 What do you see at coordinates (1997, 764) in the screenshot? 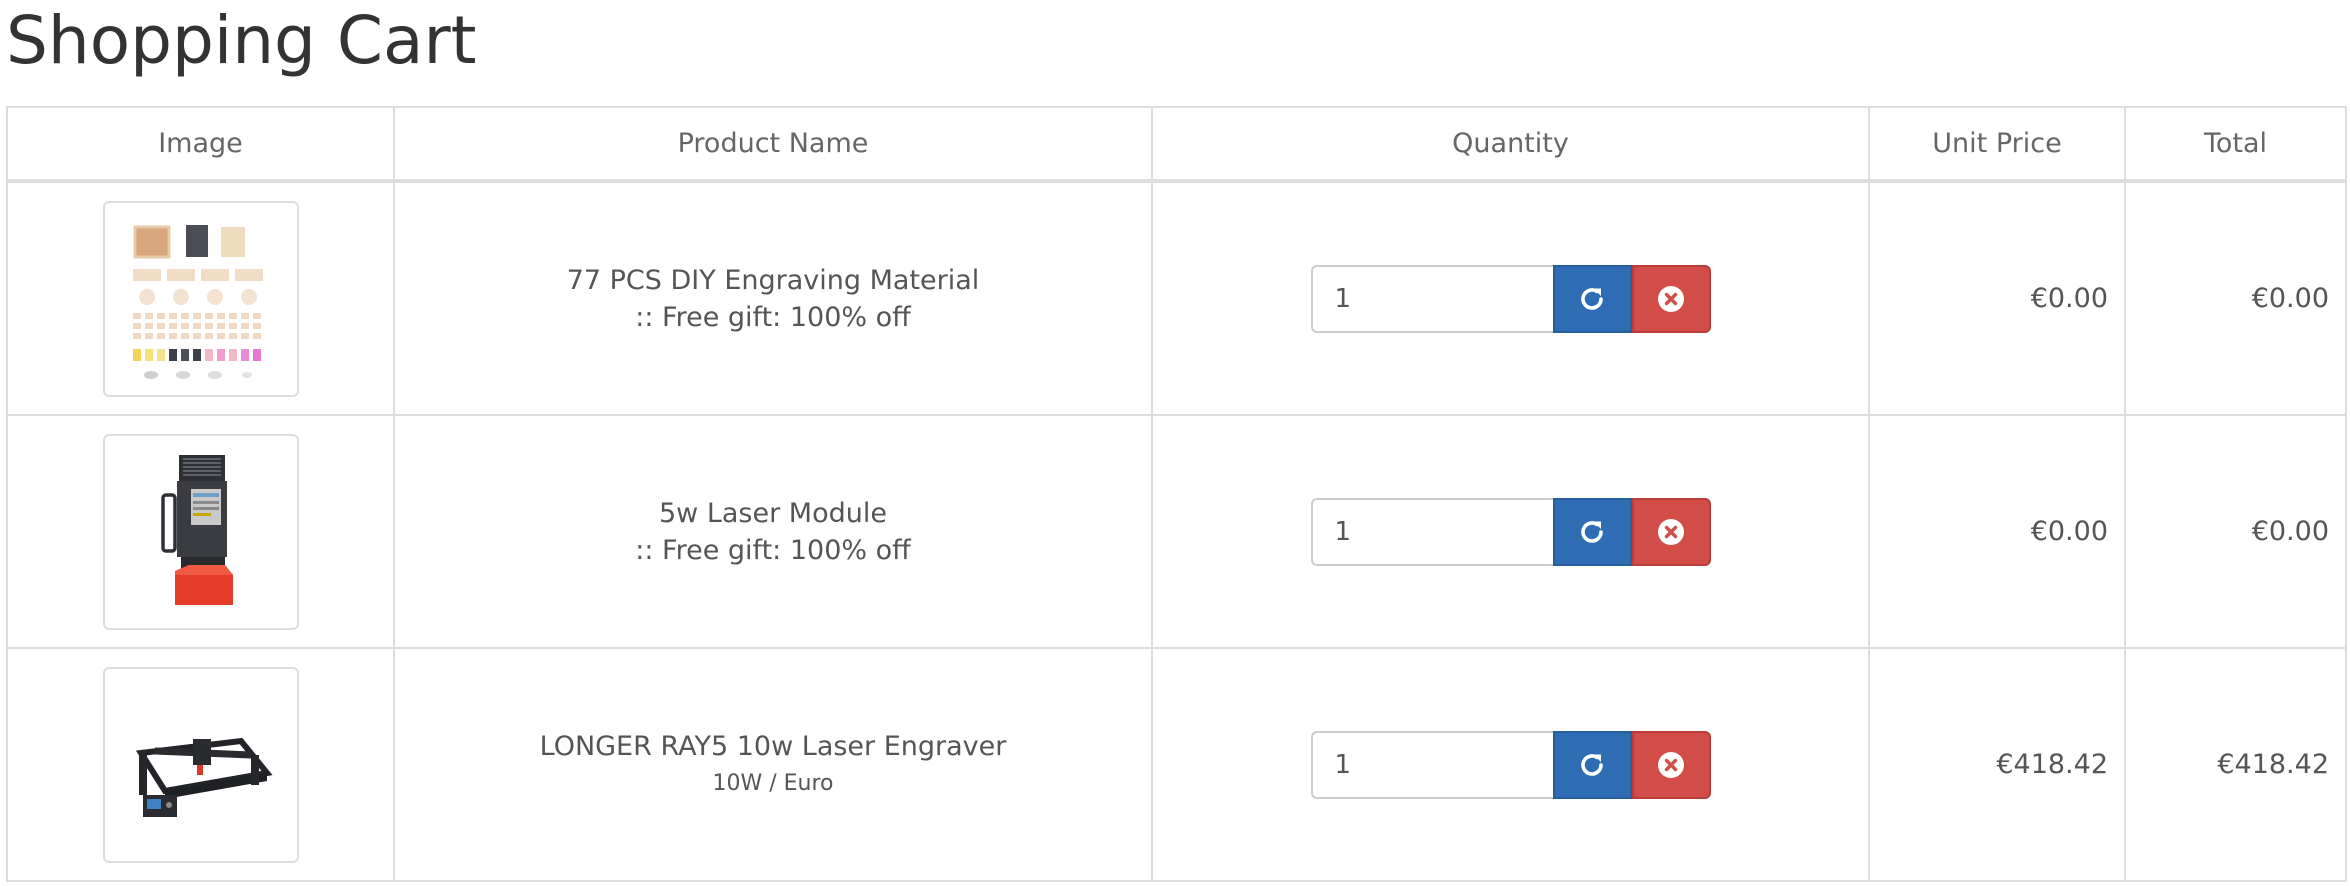
I see `unit-price-cell: €418.42` at bounding box center [1997, 764].